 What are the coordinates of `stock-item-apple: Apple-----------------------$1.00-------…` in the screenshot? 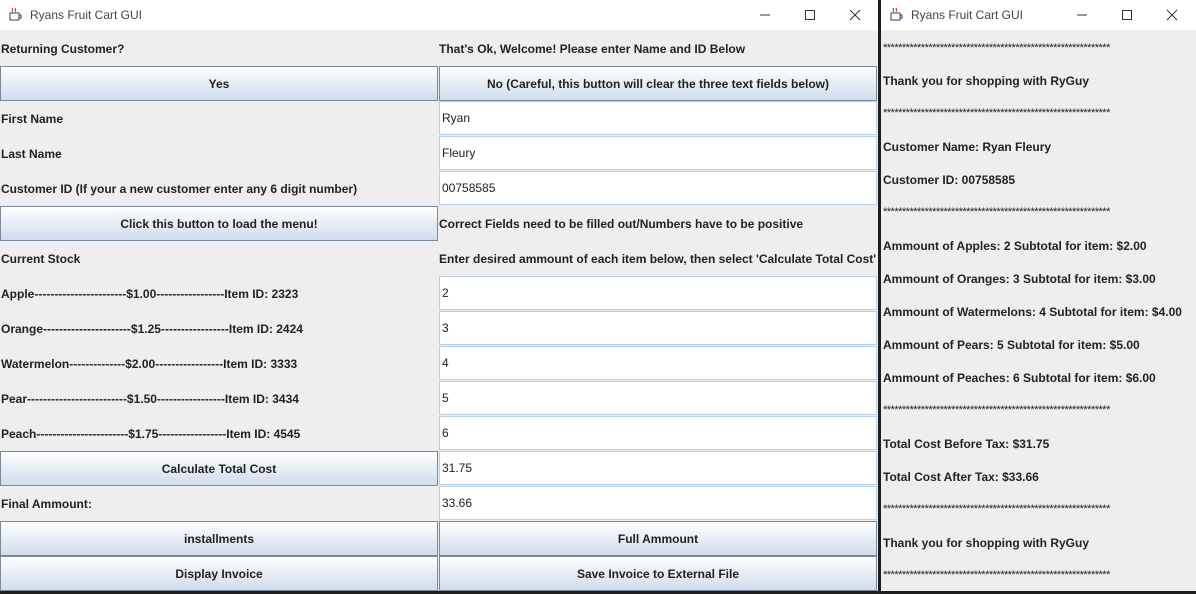 It's located at (150, 294).